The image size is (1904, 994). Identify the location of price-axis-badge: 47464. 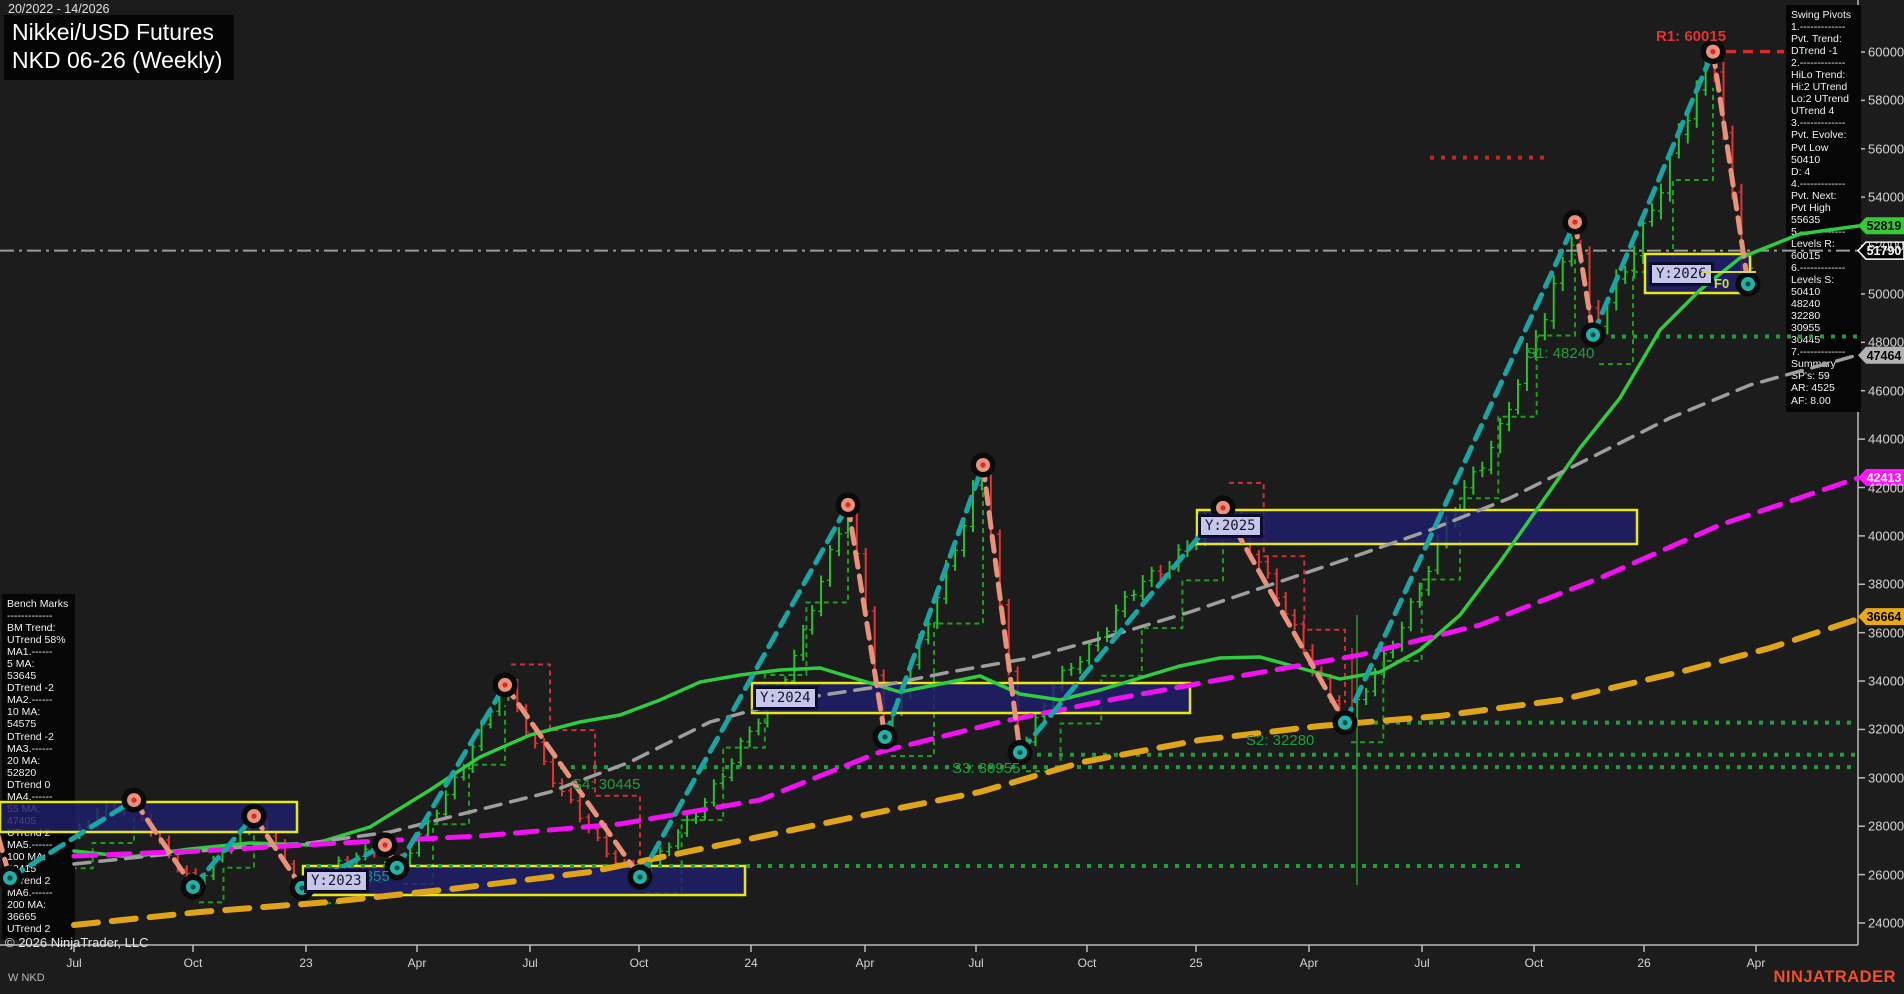
(1881, 355).